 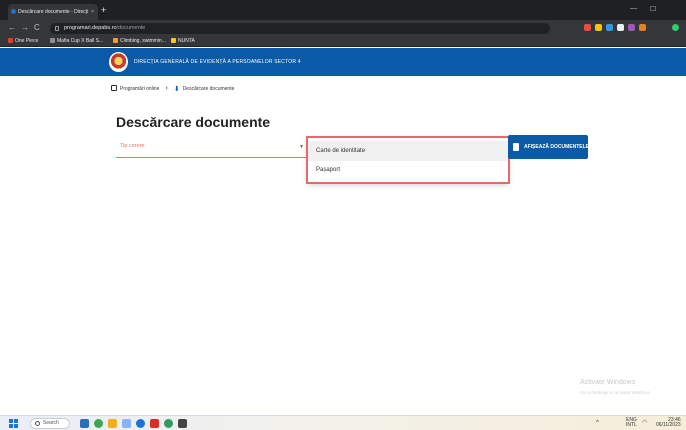 What do you see at coordinates (103, 10) in the screenshot?
I see `new-tab-button: +` at bounding box center [103, 10].